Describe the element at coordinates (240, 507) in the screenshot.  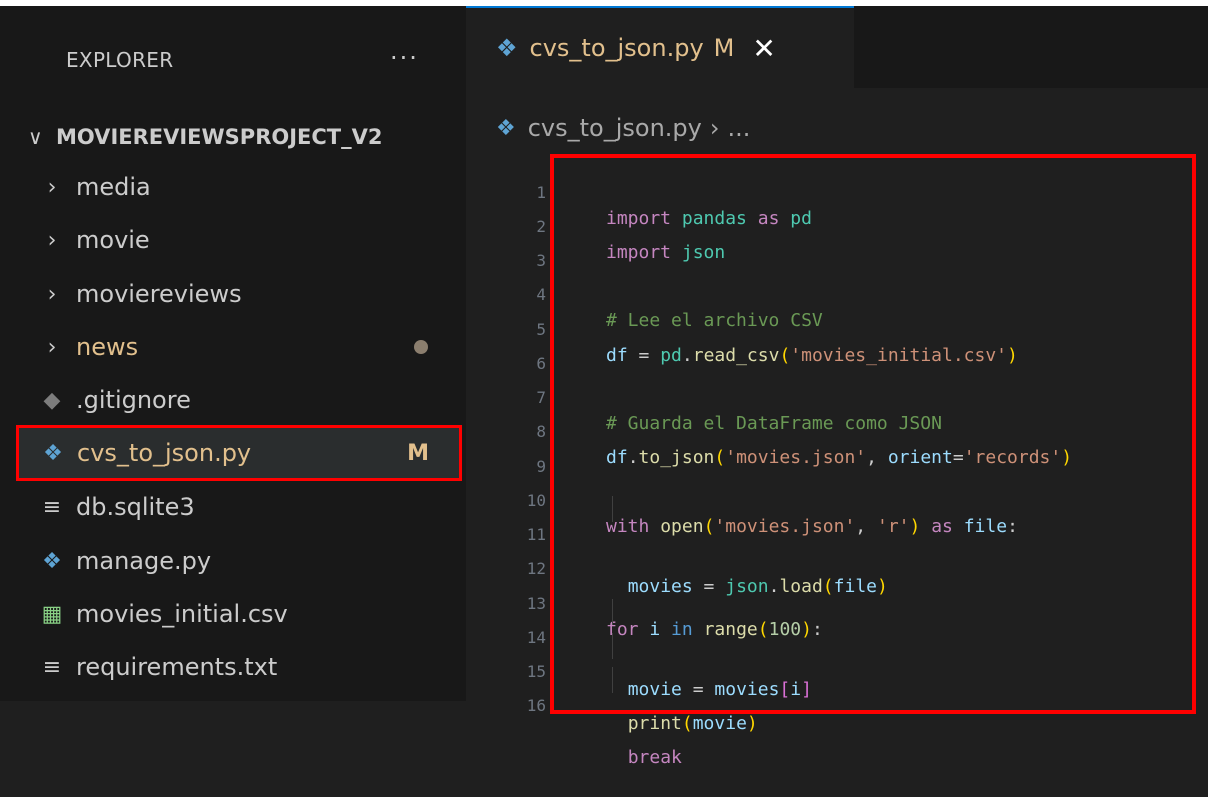
I see `tree-file-db-sqlite3: ≡ db.sqlite3` at that location.